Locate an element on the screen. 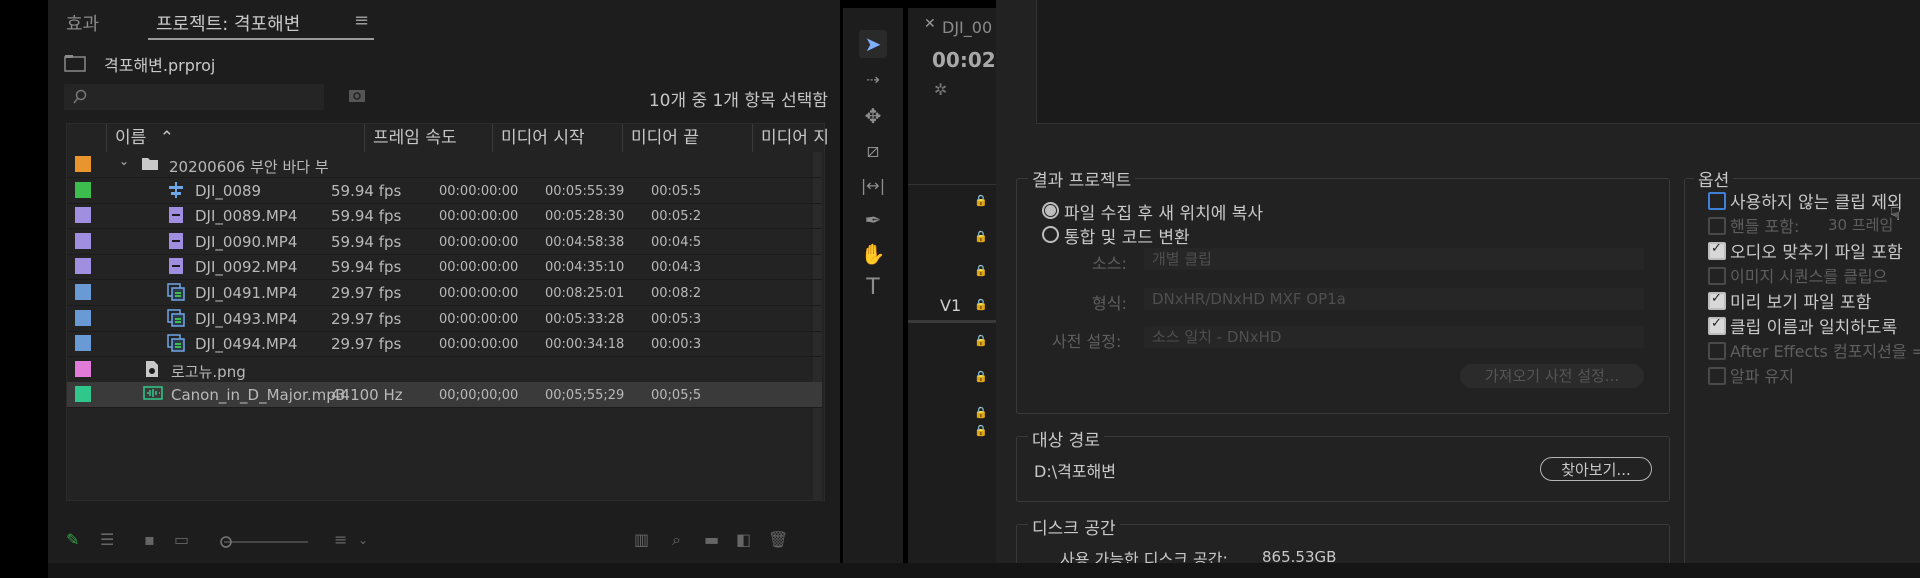 The height and width of the screenshot is (578, 1920). slip-tool-icon: |↔| is located at coordinates (873, 186).